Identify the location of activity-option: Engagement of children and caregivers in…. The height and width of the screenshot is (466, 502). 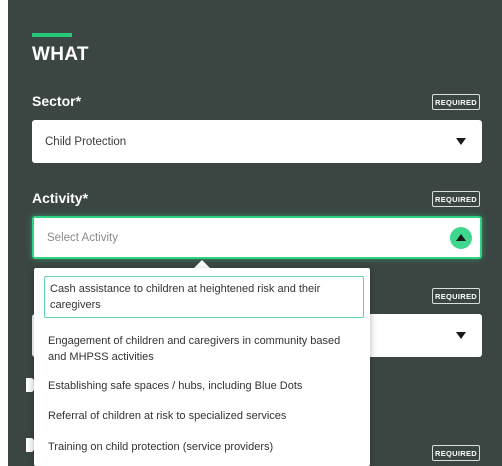
(204, 349).